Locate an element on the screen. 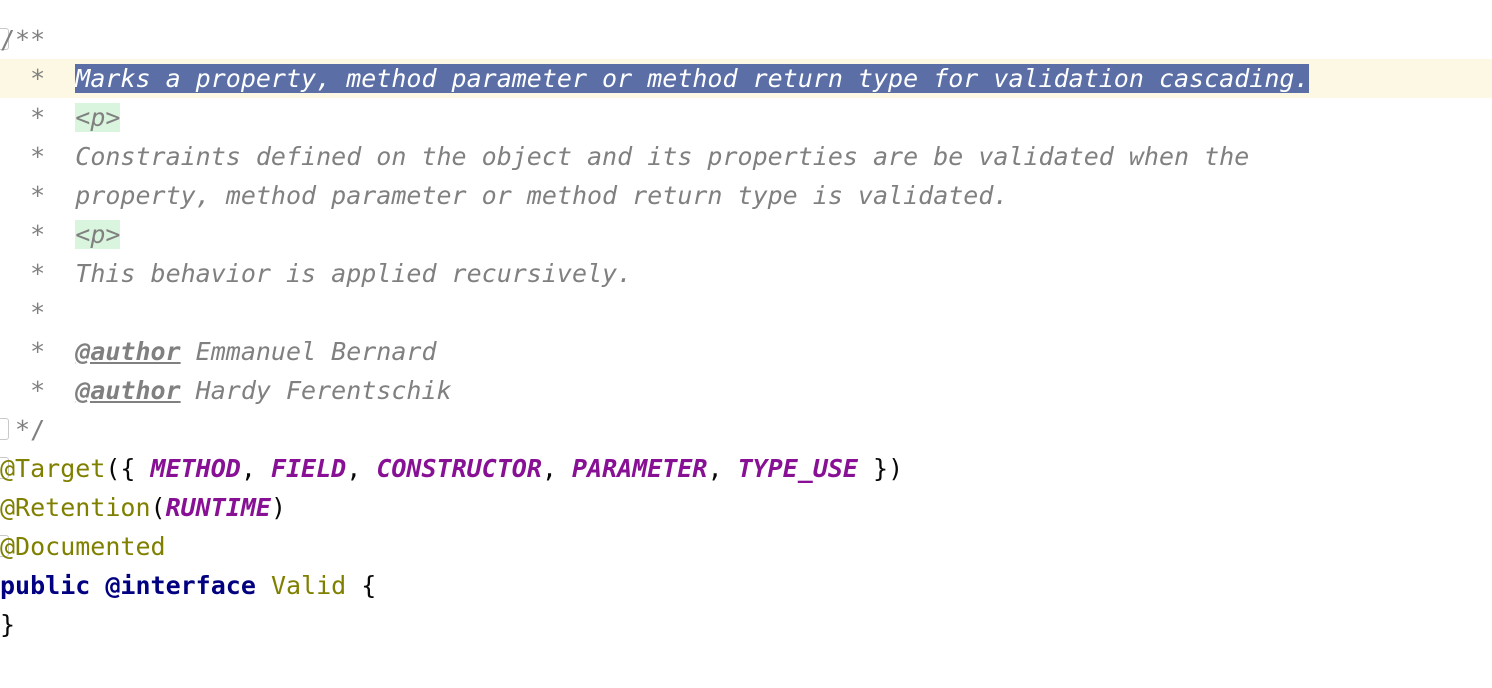  punctuation: }) is located at coordinates (881, 468).